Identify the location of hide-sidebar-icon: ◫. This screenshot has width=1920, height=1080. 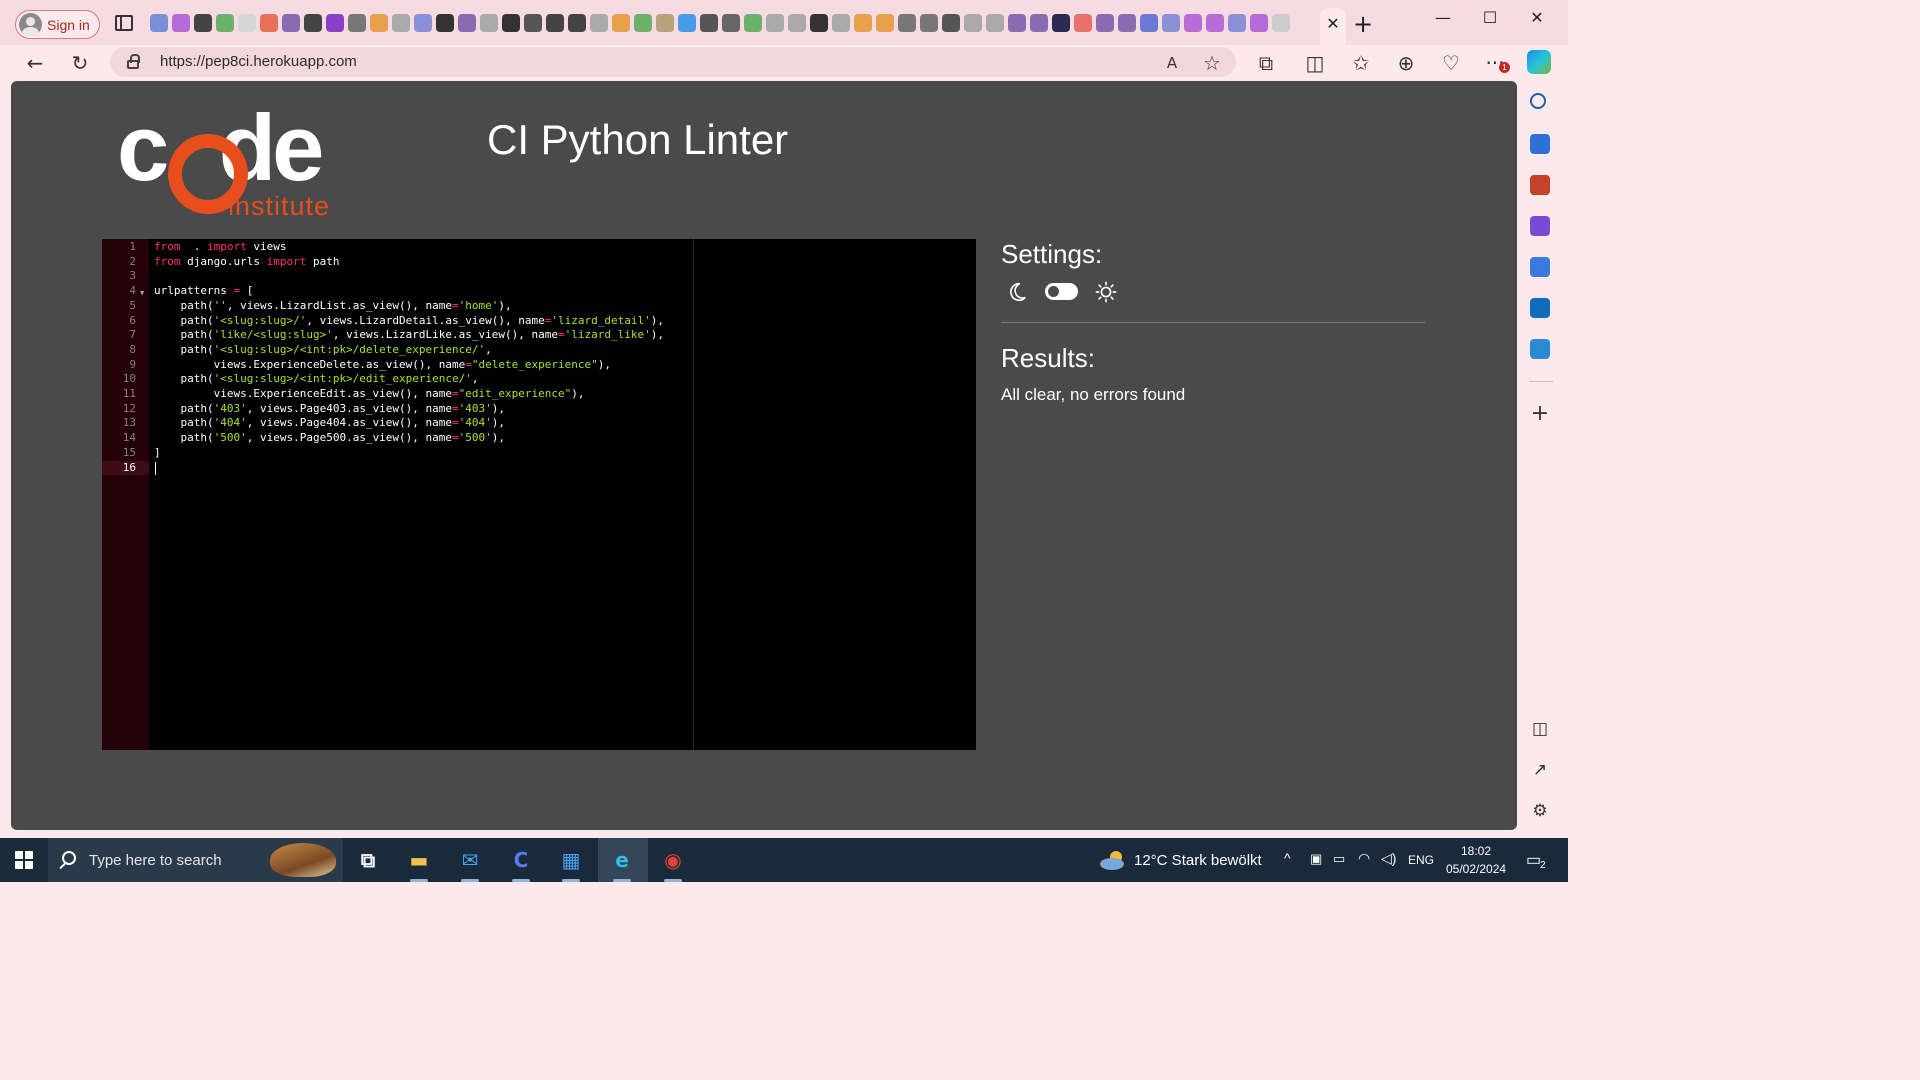
(1540, 729).